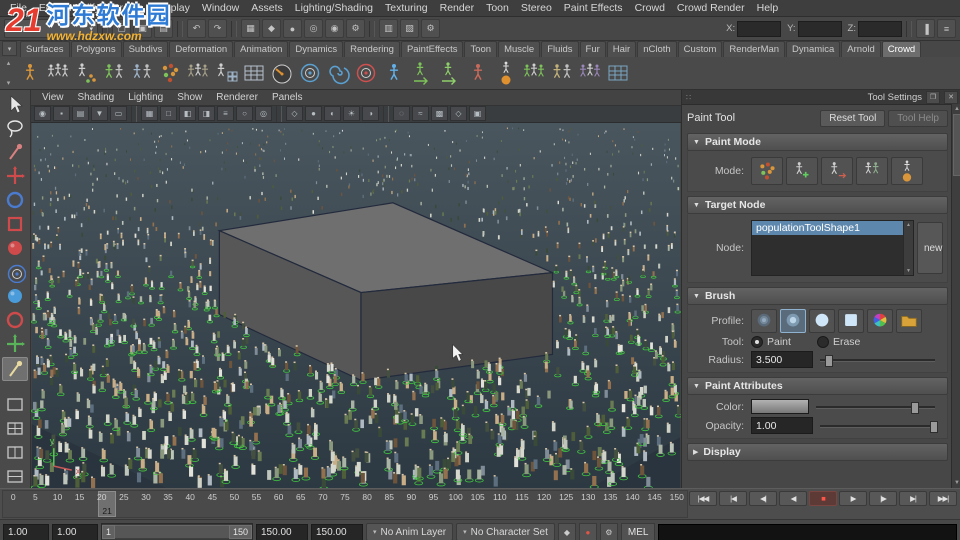 This screenshot has height=540, width=960. What do you see at coordinates (817, 205) in the screenshot?
I see `target-node-header: ▼ Target Node` at bounding box center [817, 205].